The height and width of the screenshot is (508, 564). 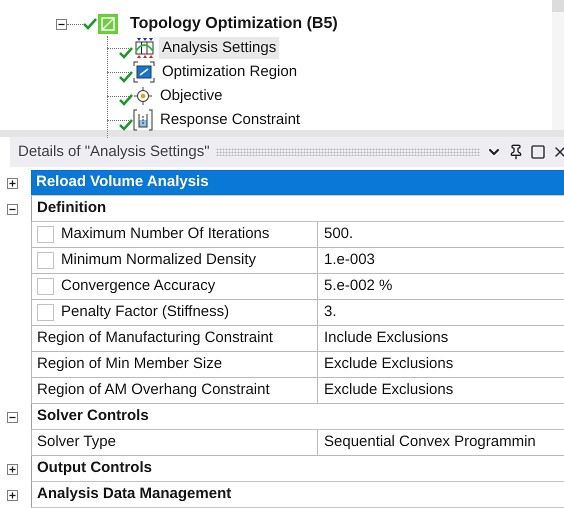 I want to click on property-value: Include Exclusions, so click(x=386, y=338).